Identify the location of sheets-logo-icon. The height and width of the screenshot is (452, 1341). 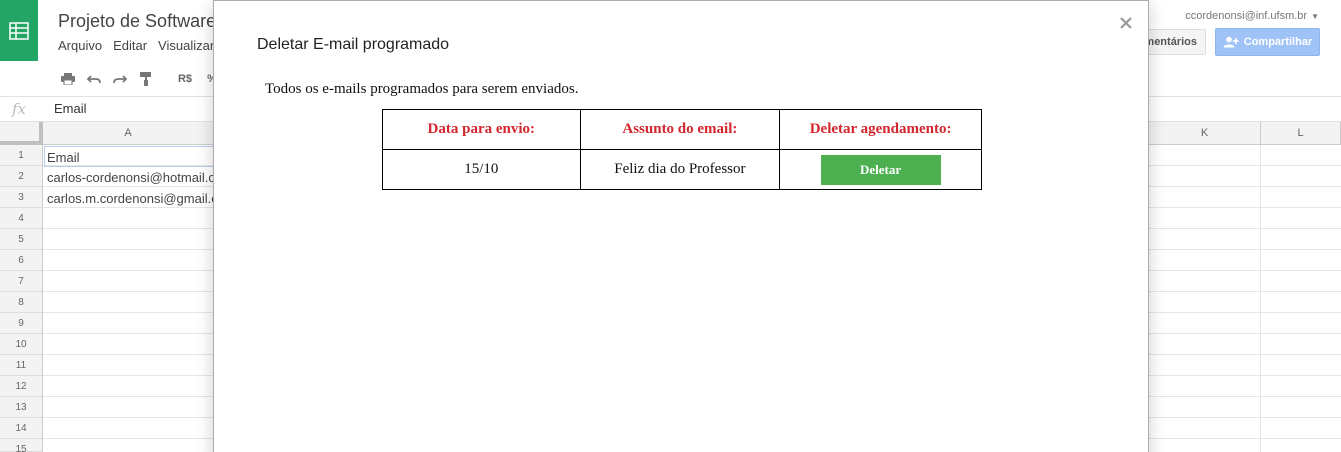
(19, 30).